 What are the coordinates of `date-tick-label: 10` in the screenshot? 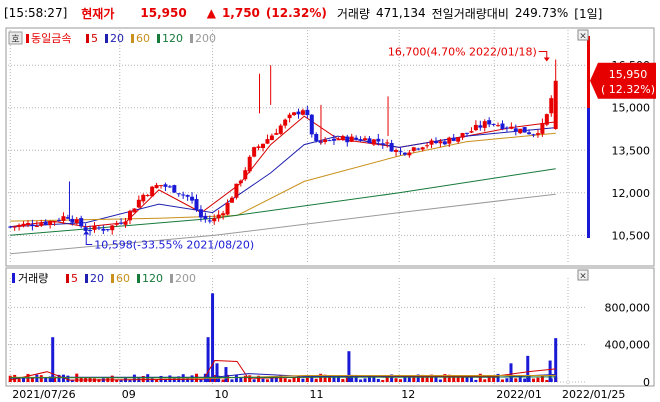 It's located at (222, 394).